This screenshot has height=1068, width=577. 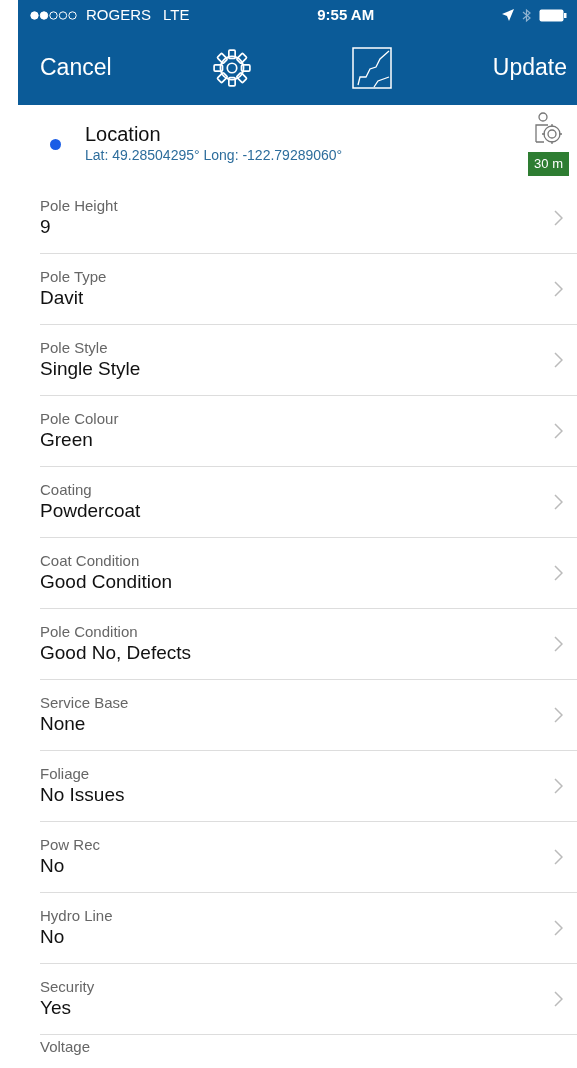 I want to click on field-label: Pow Rec, so click(x=71, y=844).